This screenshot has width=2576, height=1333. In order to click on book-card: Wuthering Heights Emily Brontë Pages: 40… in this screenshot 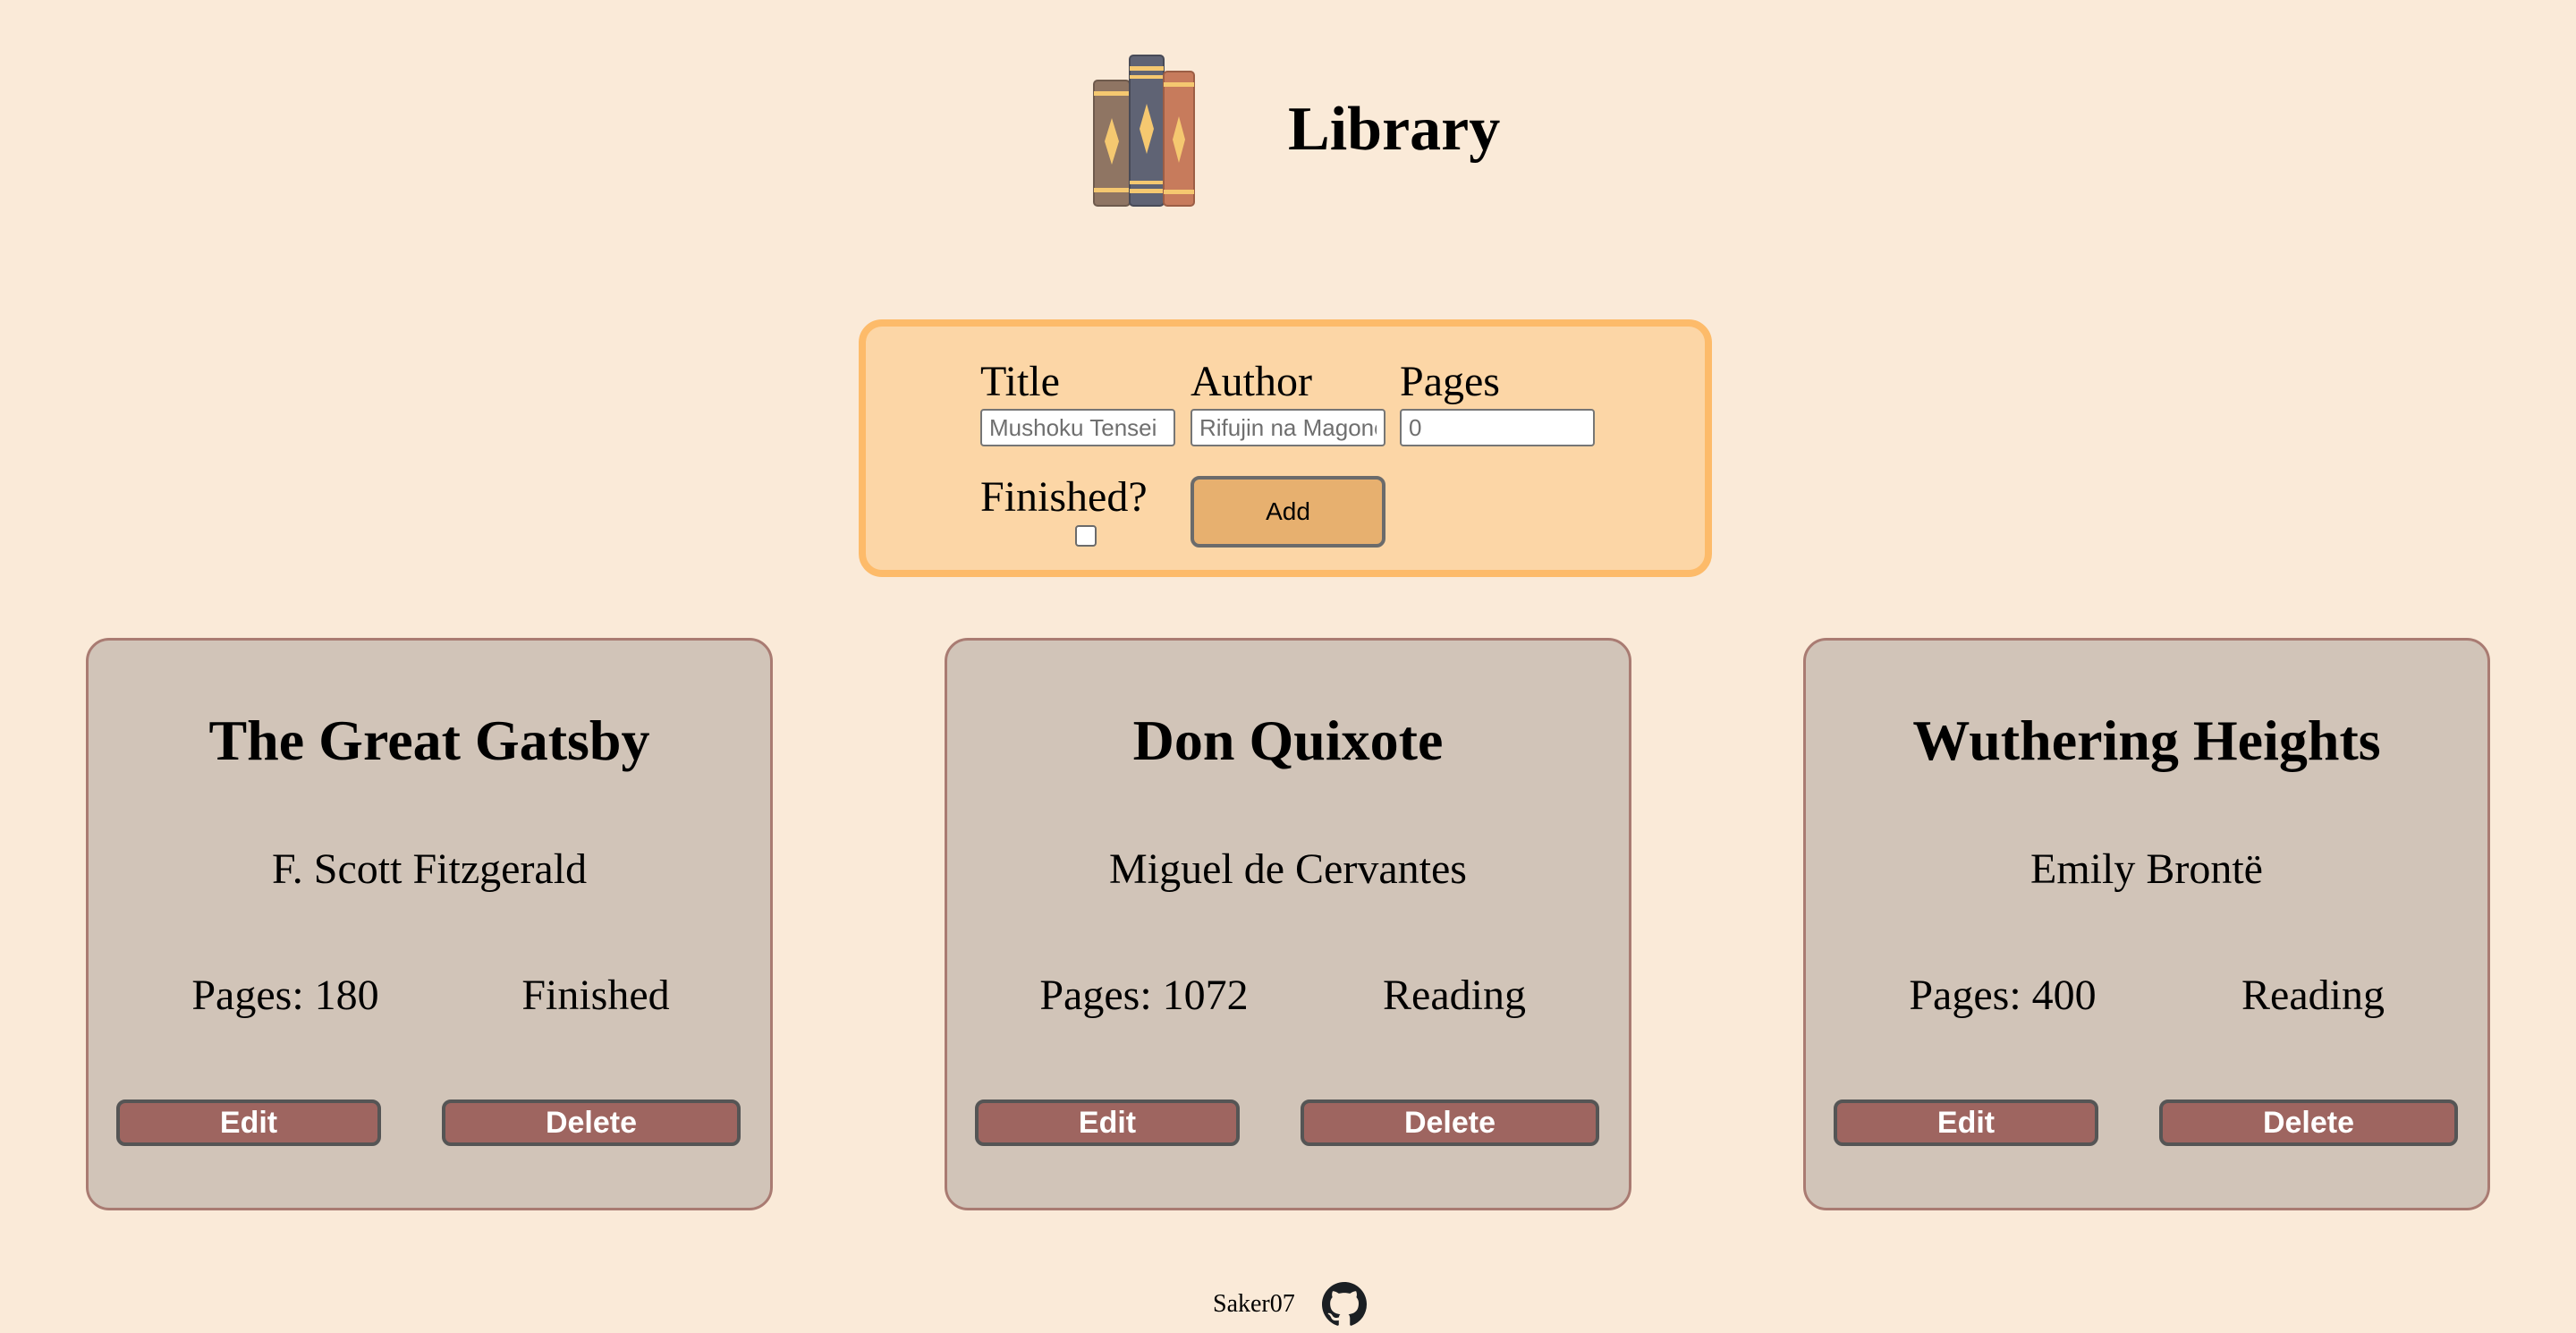, I will do `click(2146, 924)`.